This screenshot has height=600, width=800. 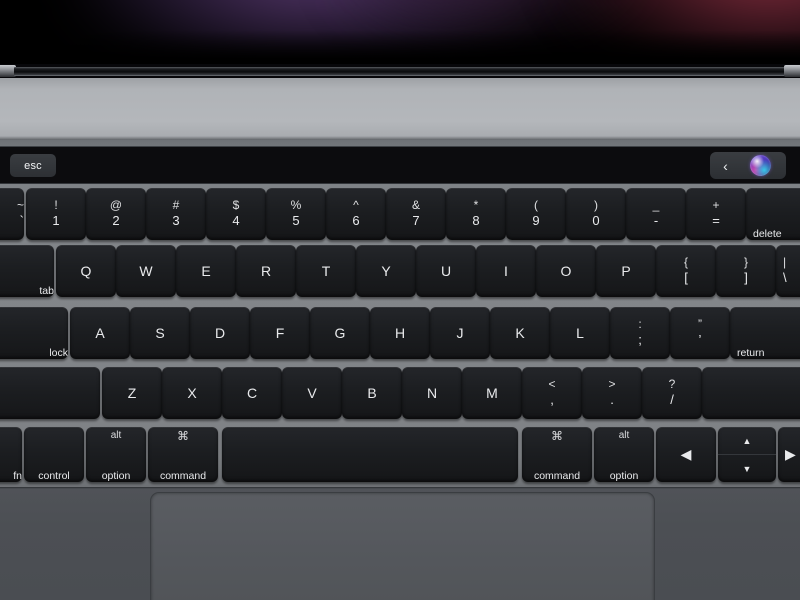 What do you see at coordinates (34, 333) in the screenshot?
I see `key-caps-lock: lock` at bounding box center [34, 333].